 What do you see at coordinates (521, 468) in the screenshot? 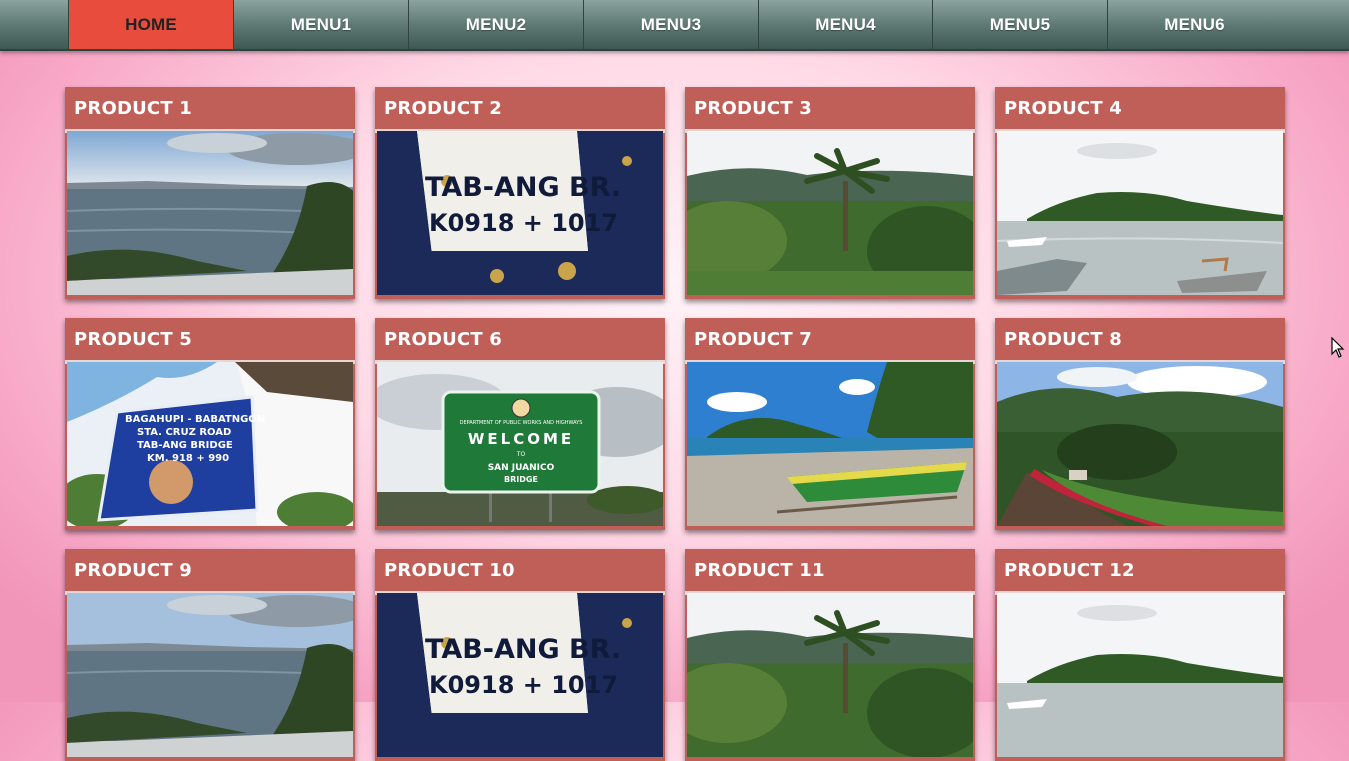
I see `welcome-place-1: SAN JUANICO` at bounding box center [521, 468].